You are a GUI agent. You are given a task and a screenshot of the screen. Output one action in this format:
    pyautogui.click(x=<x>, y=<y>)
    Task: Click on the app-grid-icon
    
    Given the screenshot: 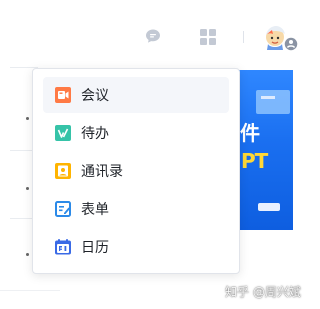 What is the action you would take?
    pyautogui.click(x=208, y=37)
    